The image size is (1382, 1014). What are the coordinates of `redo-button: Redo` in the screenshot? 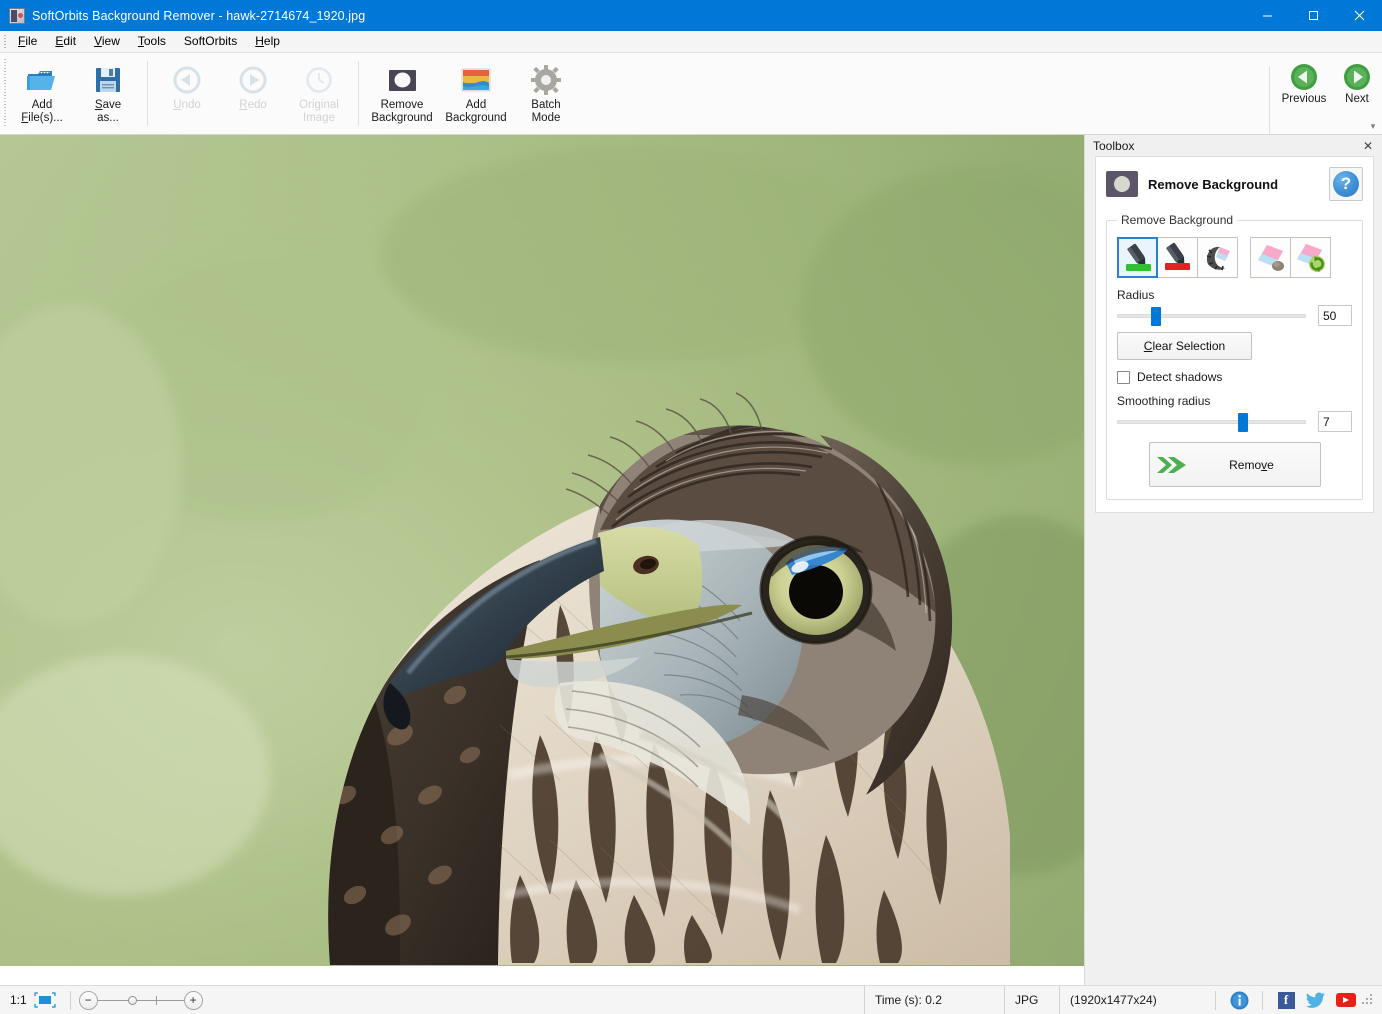 It's located at (253, 87).